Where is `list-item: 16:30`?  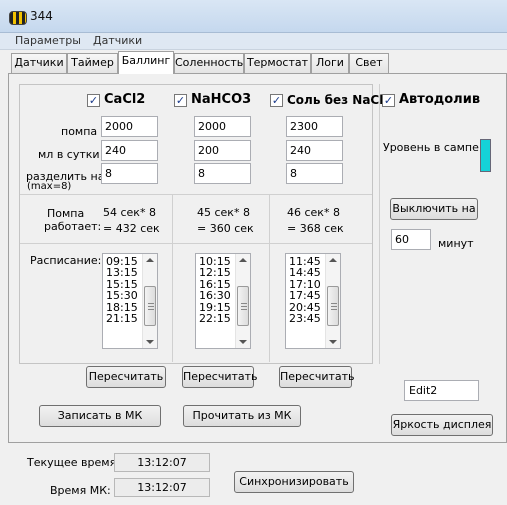
list-item: 16:30 is located at coordinates (215, 296).